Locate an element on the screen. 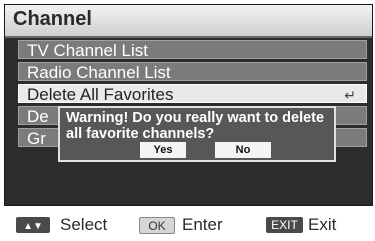  menu-item-radio-channel-list: Radio Channel List is located at coordinates (192, 71).